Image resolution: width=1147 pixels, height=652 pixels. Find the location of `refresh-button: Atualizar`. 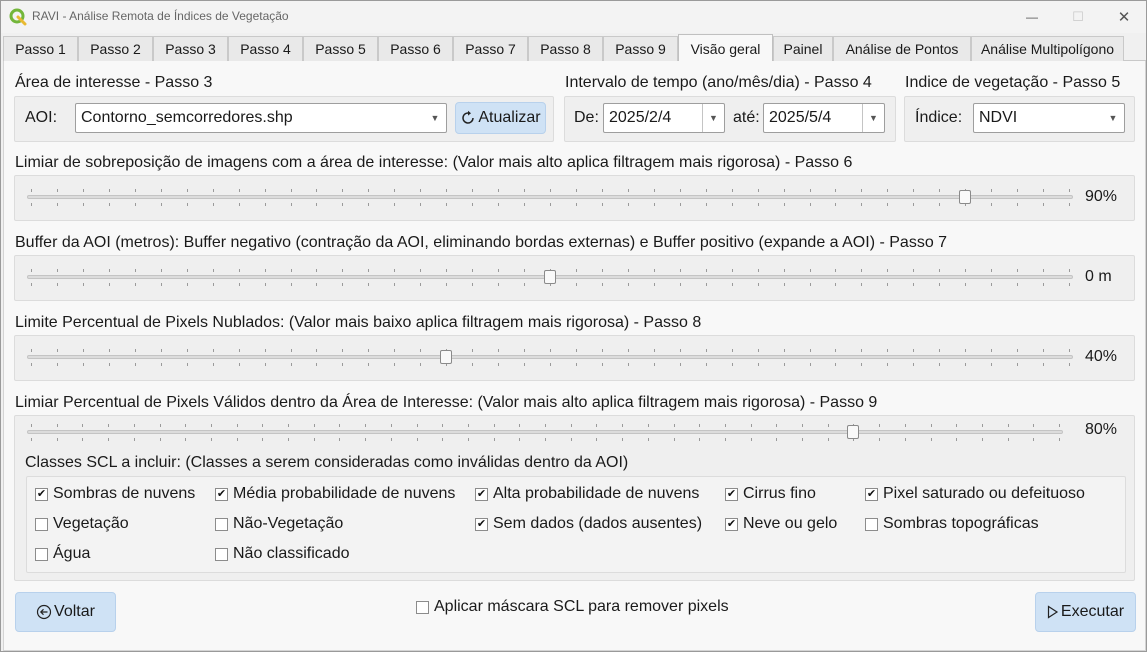

refresh-button: Atualizar is located at coordinates (500, 118).